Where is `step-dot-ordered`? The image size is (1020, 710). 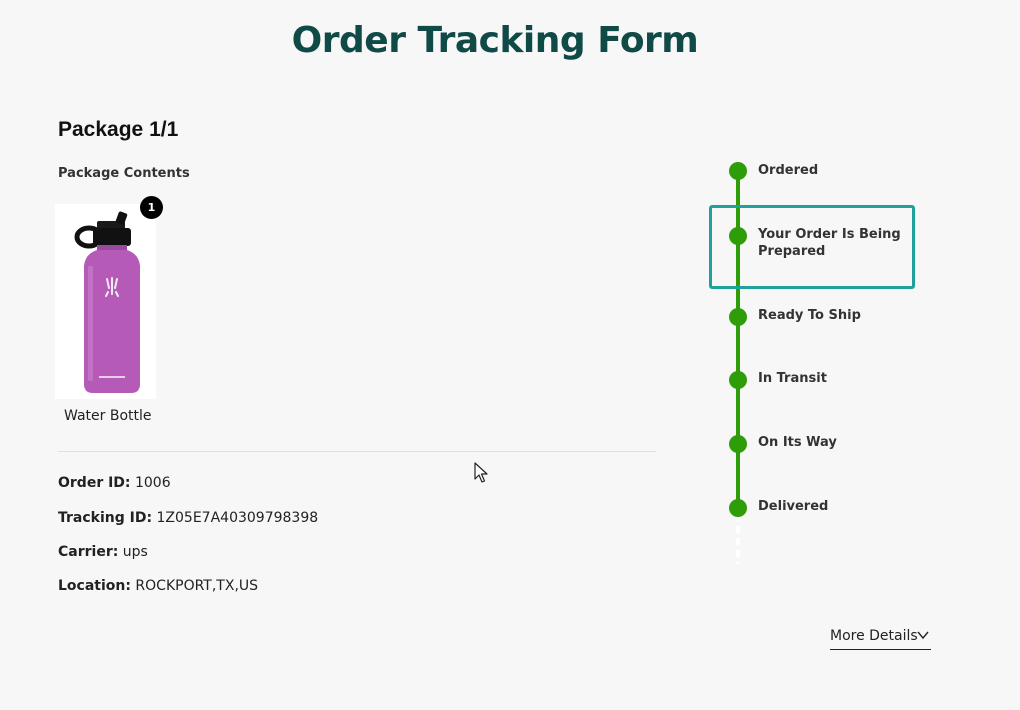 step-dot-ordered is located at coordinates (738, 171).